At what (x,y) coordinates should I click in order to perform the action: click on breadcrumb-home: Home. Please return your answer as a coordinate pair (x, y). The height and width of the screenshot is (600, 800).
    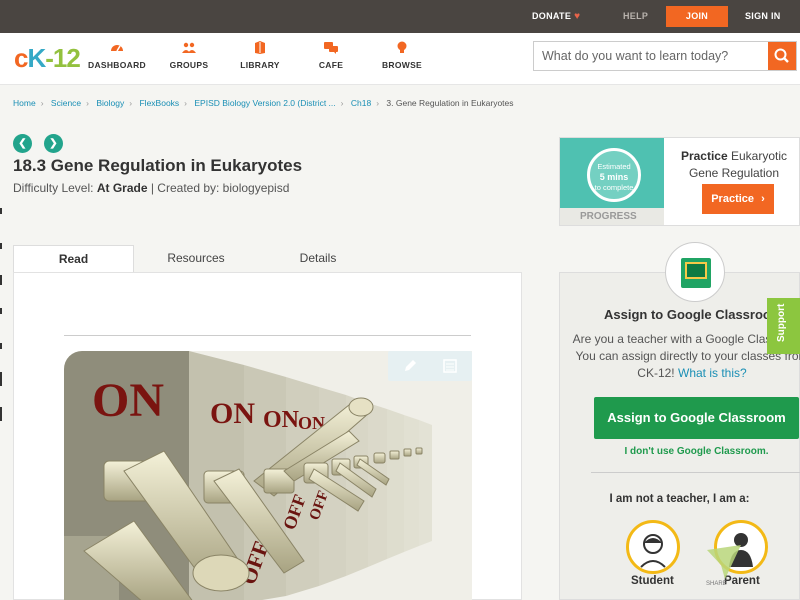
    Looking at the image, I should click on (24, 103).